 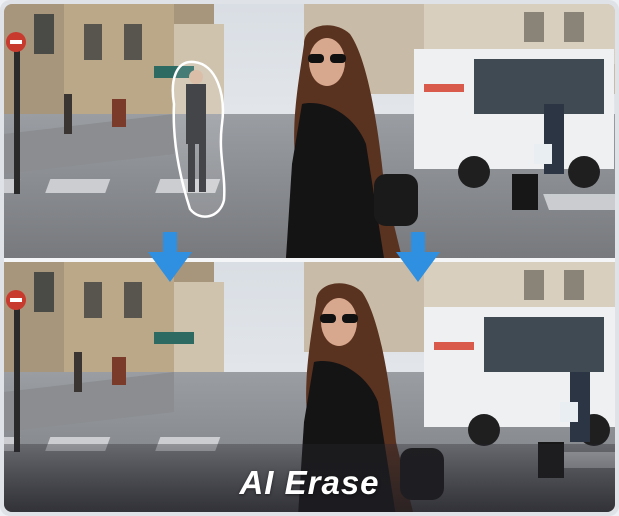 I want to click on ai-erase-caption: AI Erase, so click(x=309, y=482).